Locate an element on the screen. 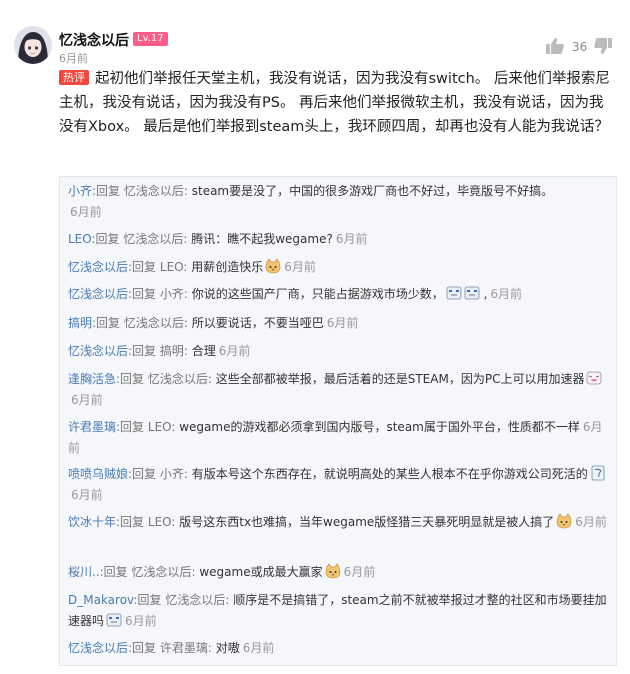 Image resolution: width=630 pixels, height=674 pixels. reply-text: 你说的这些国产厂商，只能占据游戏市场少数， is located at coordinates (315, 294).